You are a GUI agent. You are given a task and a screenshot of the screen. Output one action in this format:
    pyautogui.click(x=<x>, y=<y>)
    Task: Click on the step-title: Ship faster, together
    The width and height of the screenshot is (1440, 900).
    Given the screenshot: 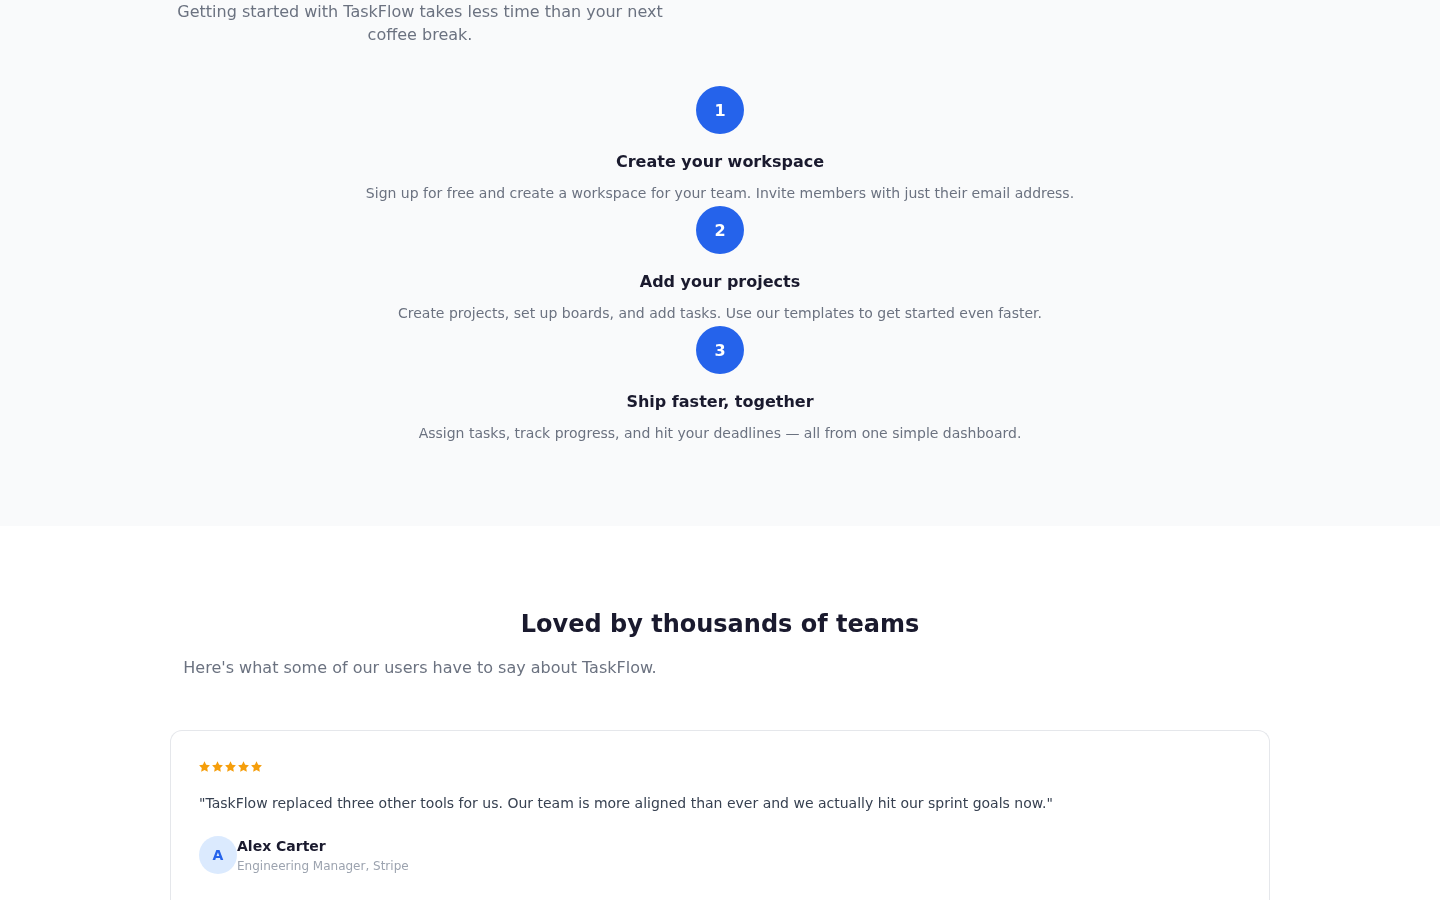 What is the action you would take?
    pyautogui.click(x=720, y=402)
    